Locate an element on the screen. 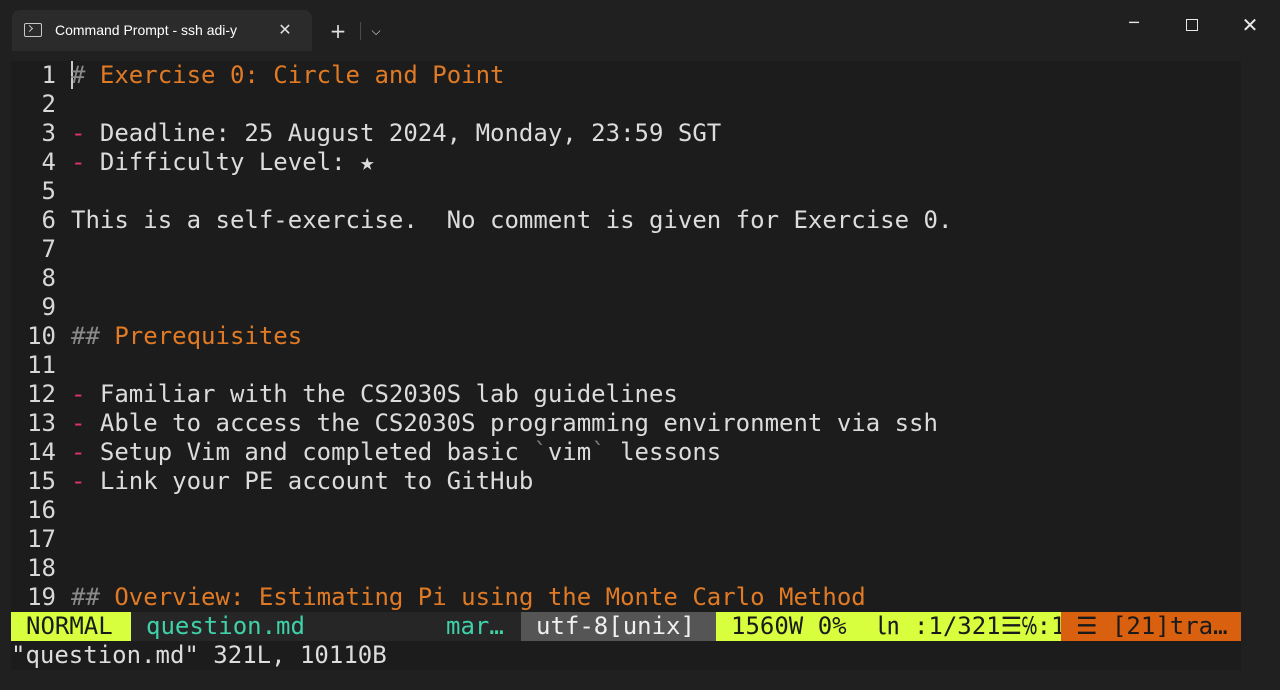  editor-line: 9 is located at coordinates (626, 307).